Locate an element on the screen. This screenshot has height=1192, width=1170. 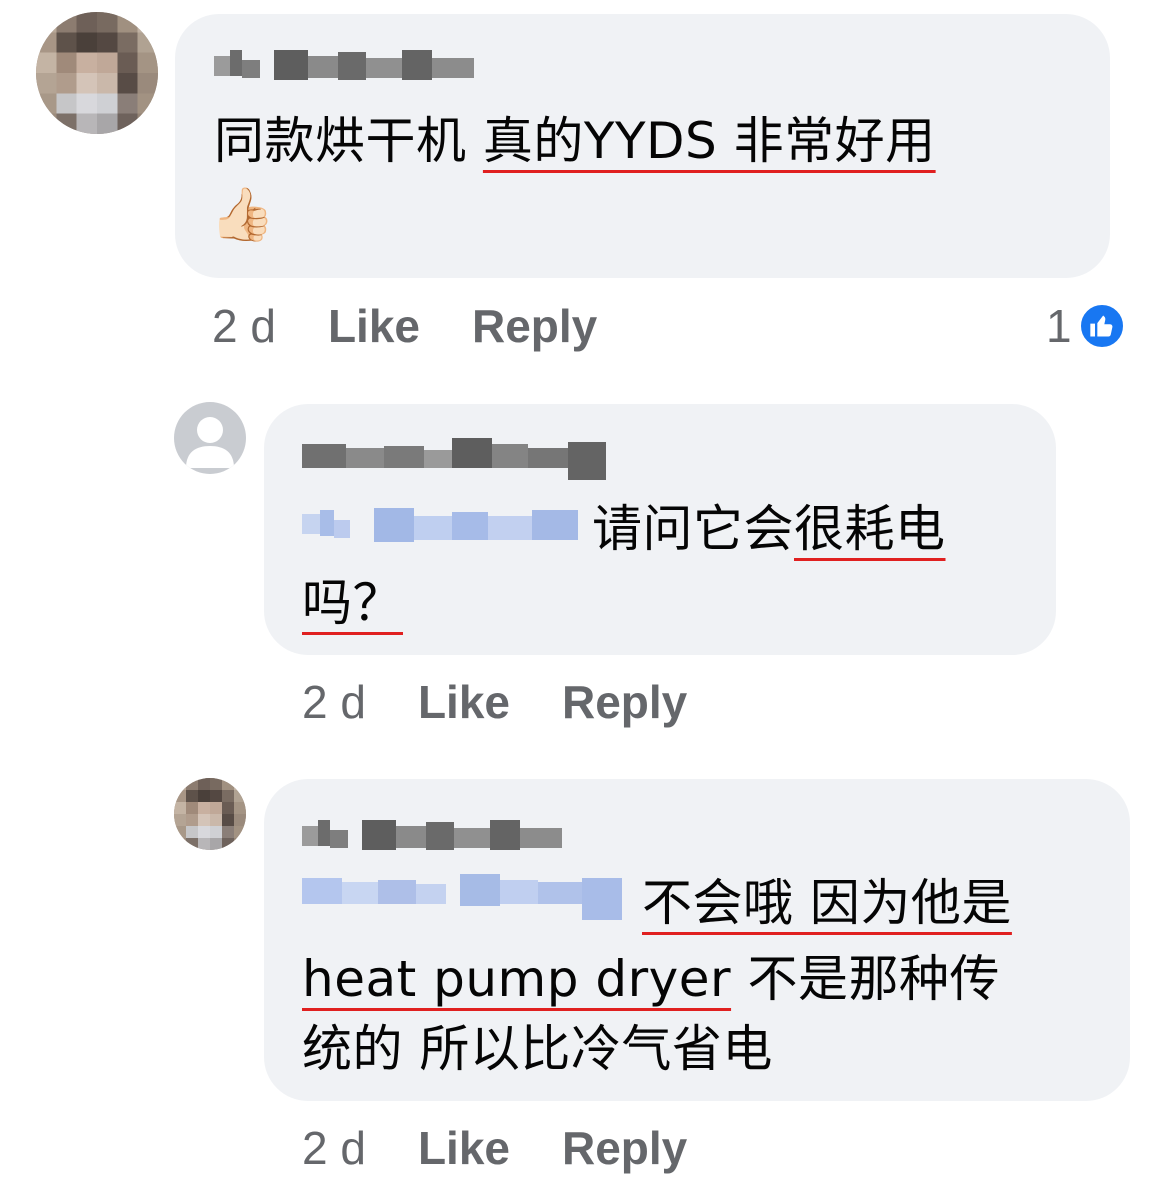
comment-text-3-line-3: 统的 所以比冷气省电 is located at coordinates (537, 1049).